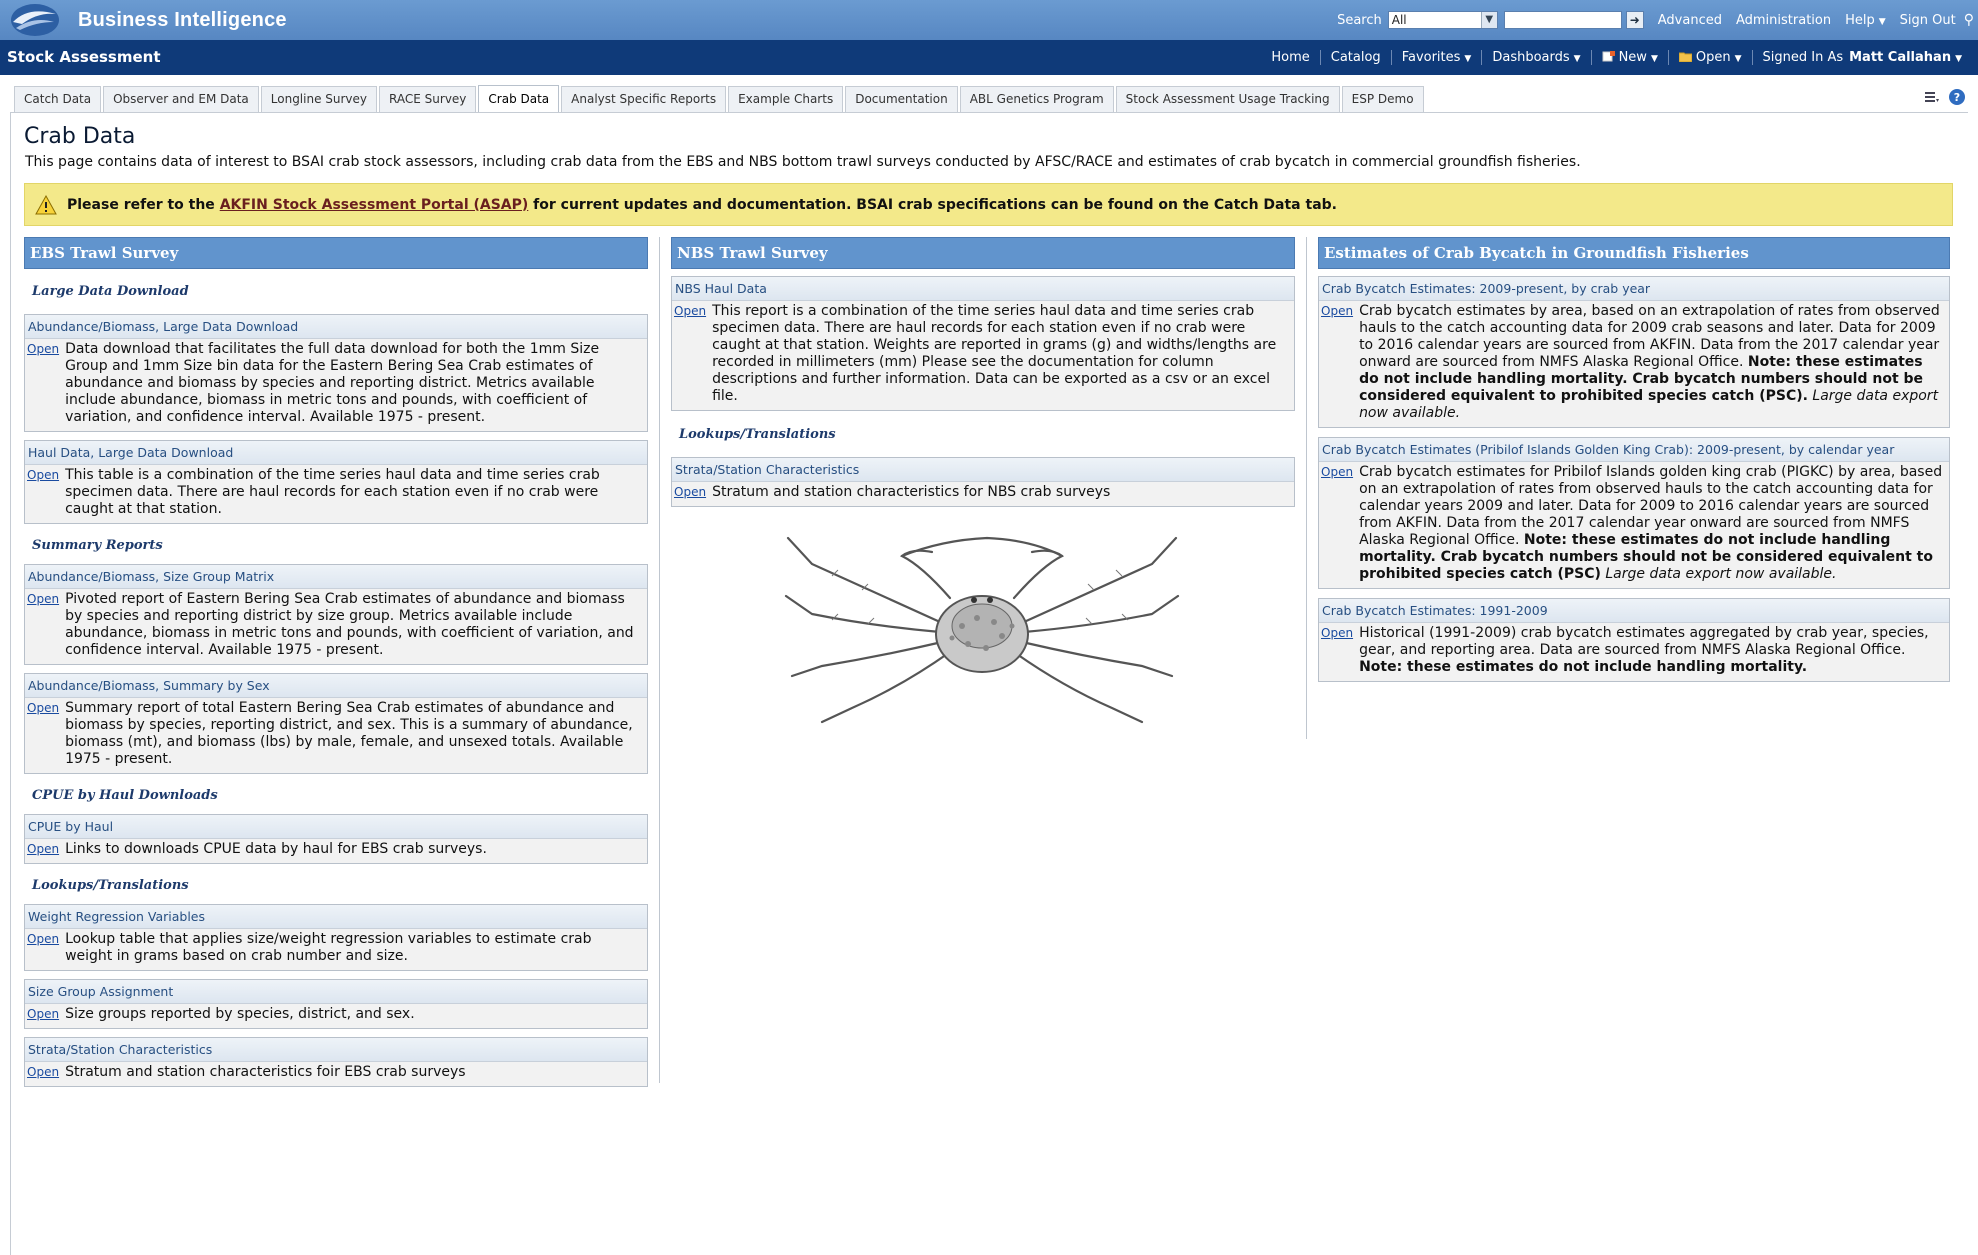 The width and height of the screenshot is (1978, 1255). I want to click on tab-catch-data: Catch Data, so click(58, 99).